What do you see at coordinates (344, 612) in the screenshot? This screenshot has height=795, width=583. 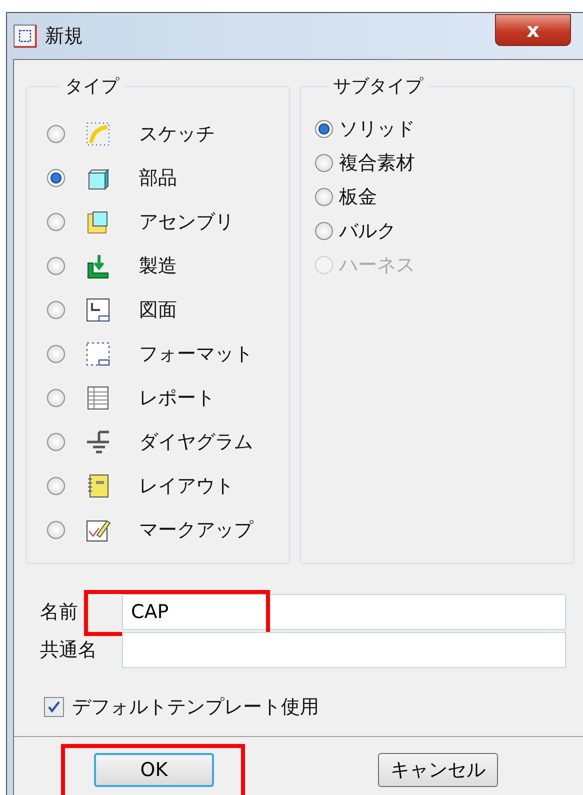 I see `input-field: CAP` at bounding box center [344, 612].